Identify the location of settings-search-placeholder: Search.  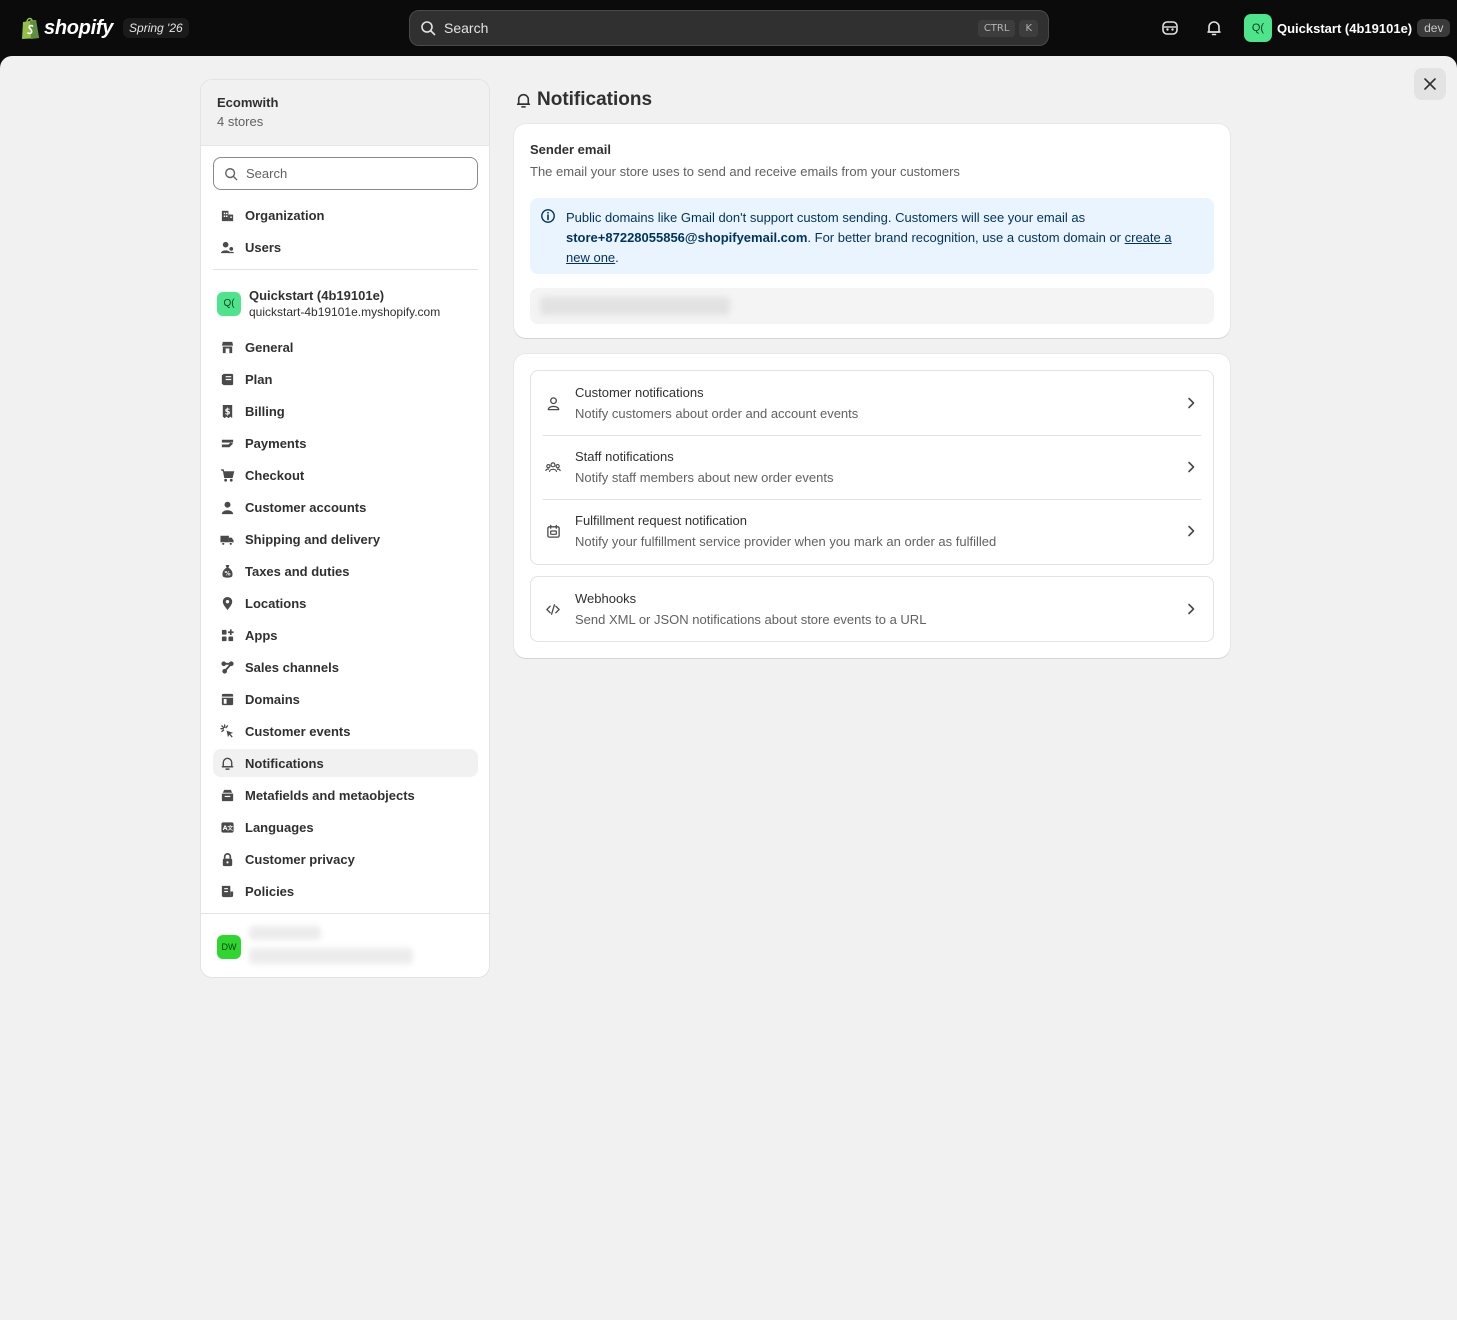
(267, 173).